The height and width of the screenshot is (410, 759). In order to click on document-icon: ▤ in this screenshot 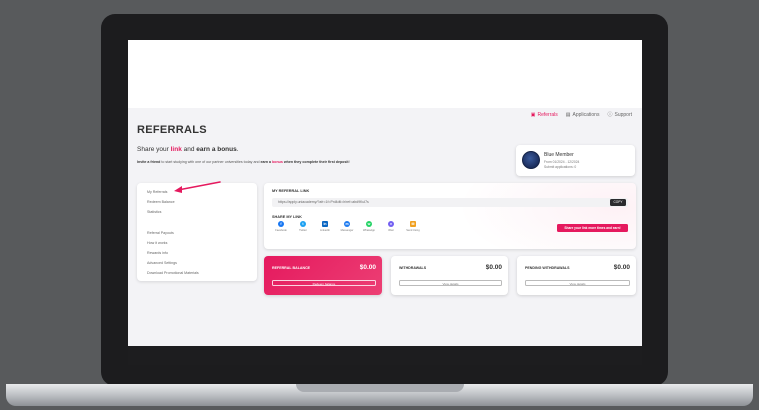, I will do `click(568, 114)`.